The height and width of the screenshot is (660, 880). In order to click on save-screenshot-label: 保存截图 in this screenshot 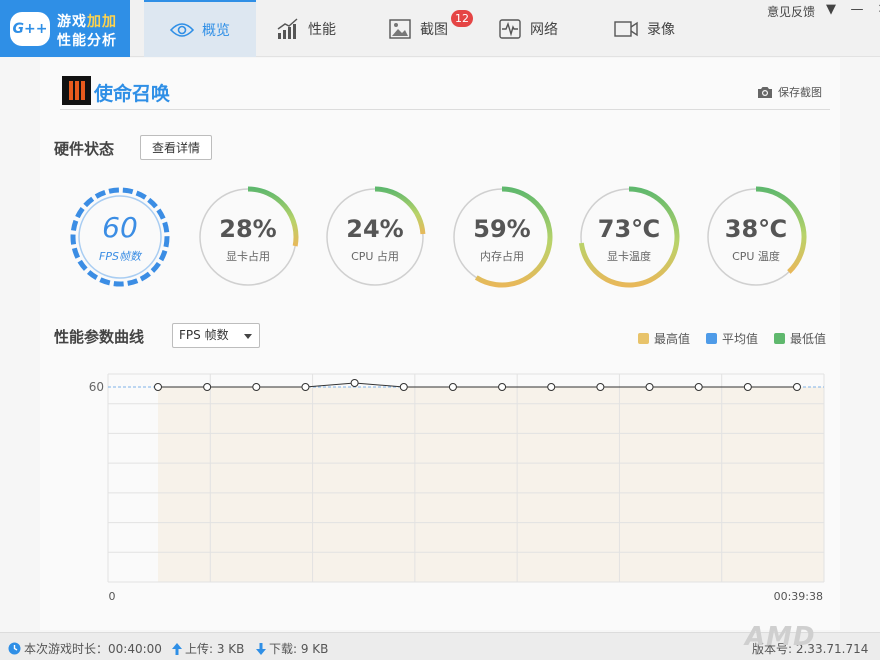, I will do `click(800, 92)`.